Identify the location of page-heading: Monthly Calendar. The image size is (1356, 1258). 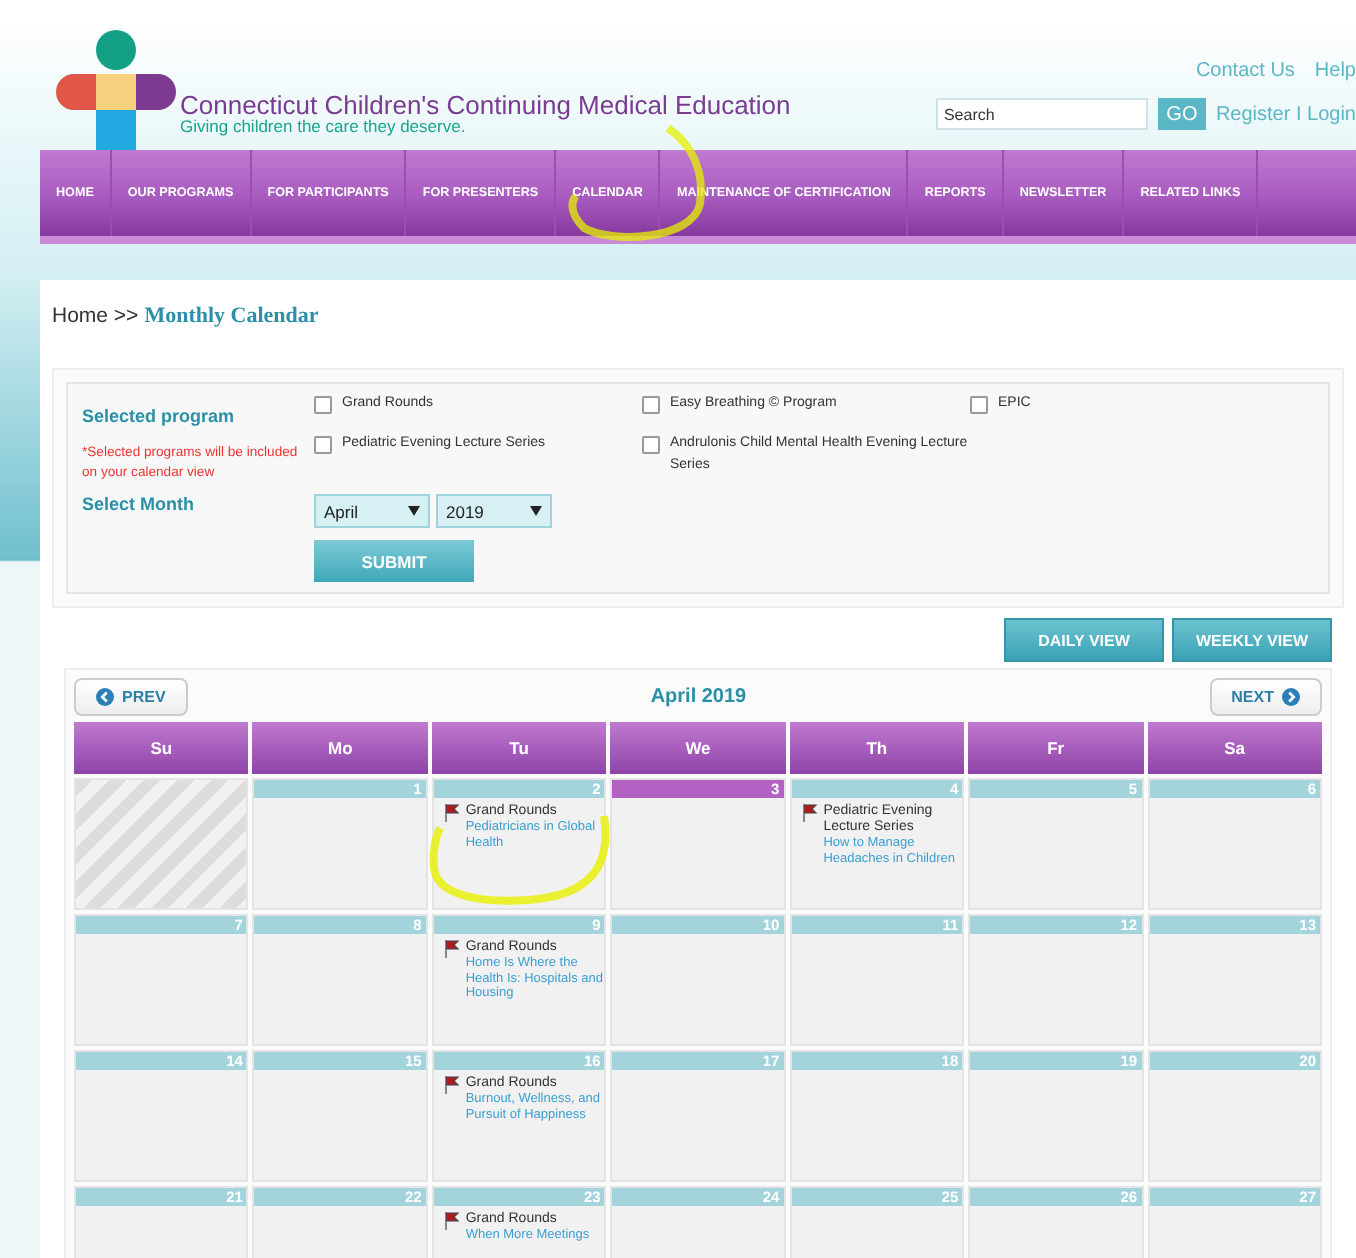
(231, 316).